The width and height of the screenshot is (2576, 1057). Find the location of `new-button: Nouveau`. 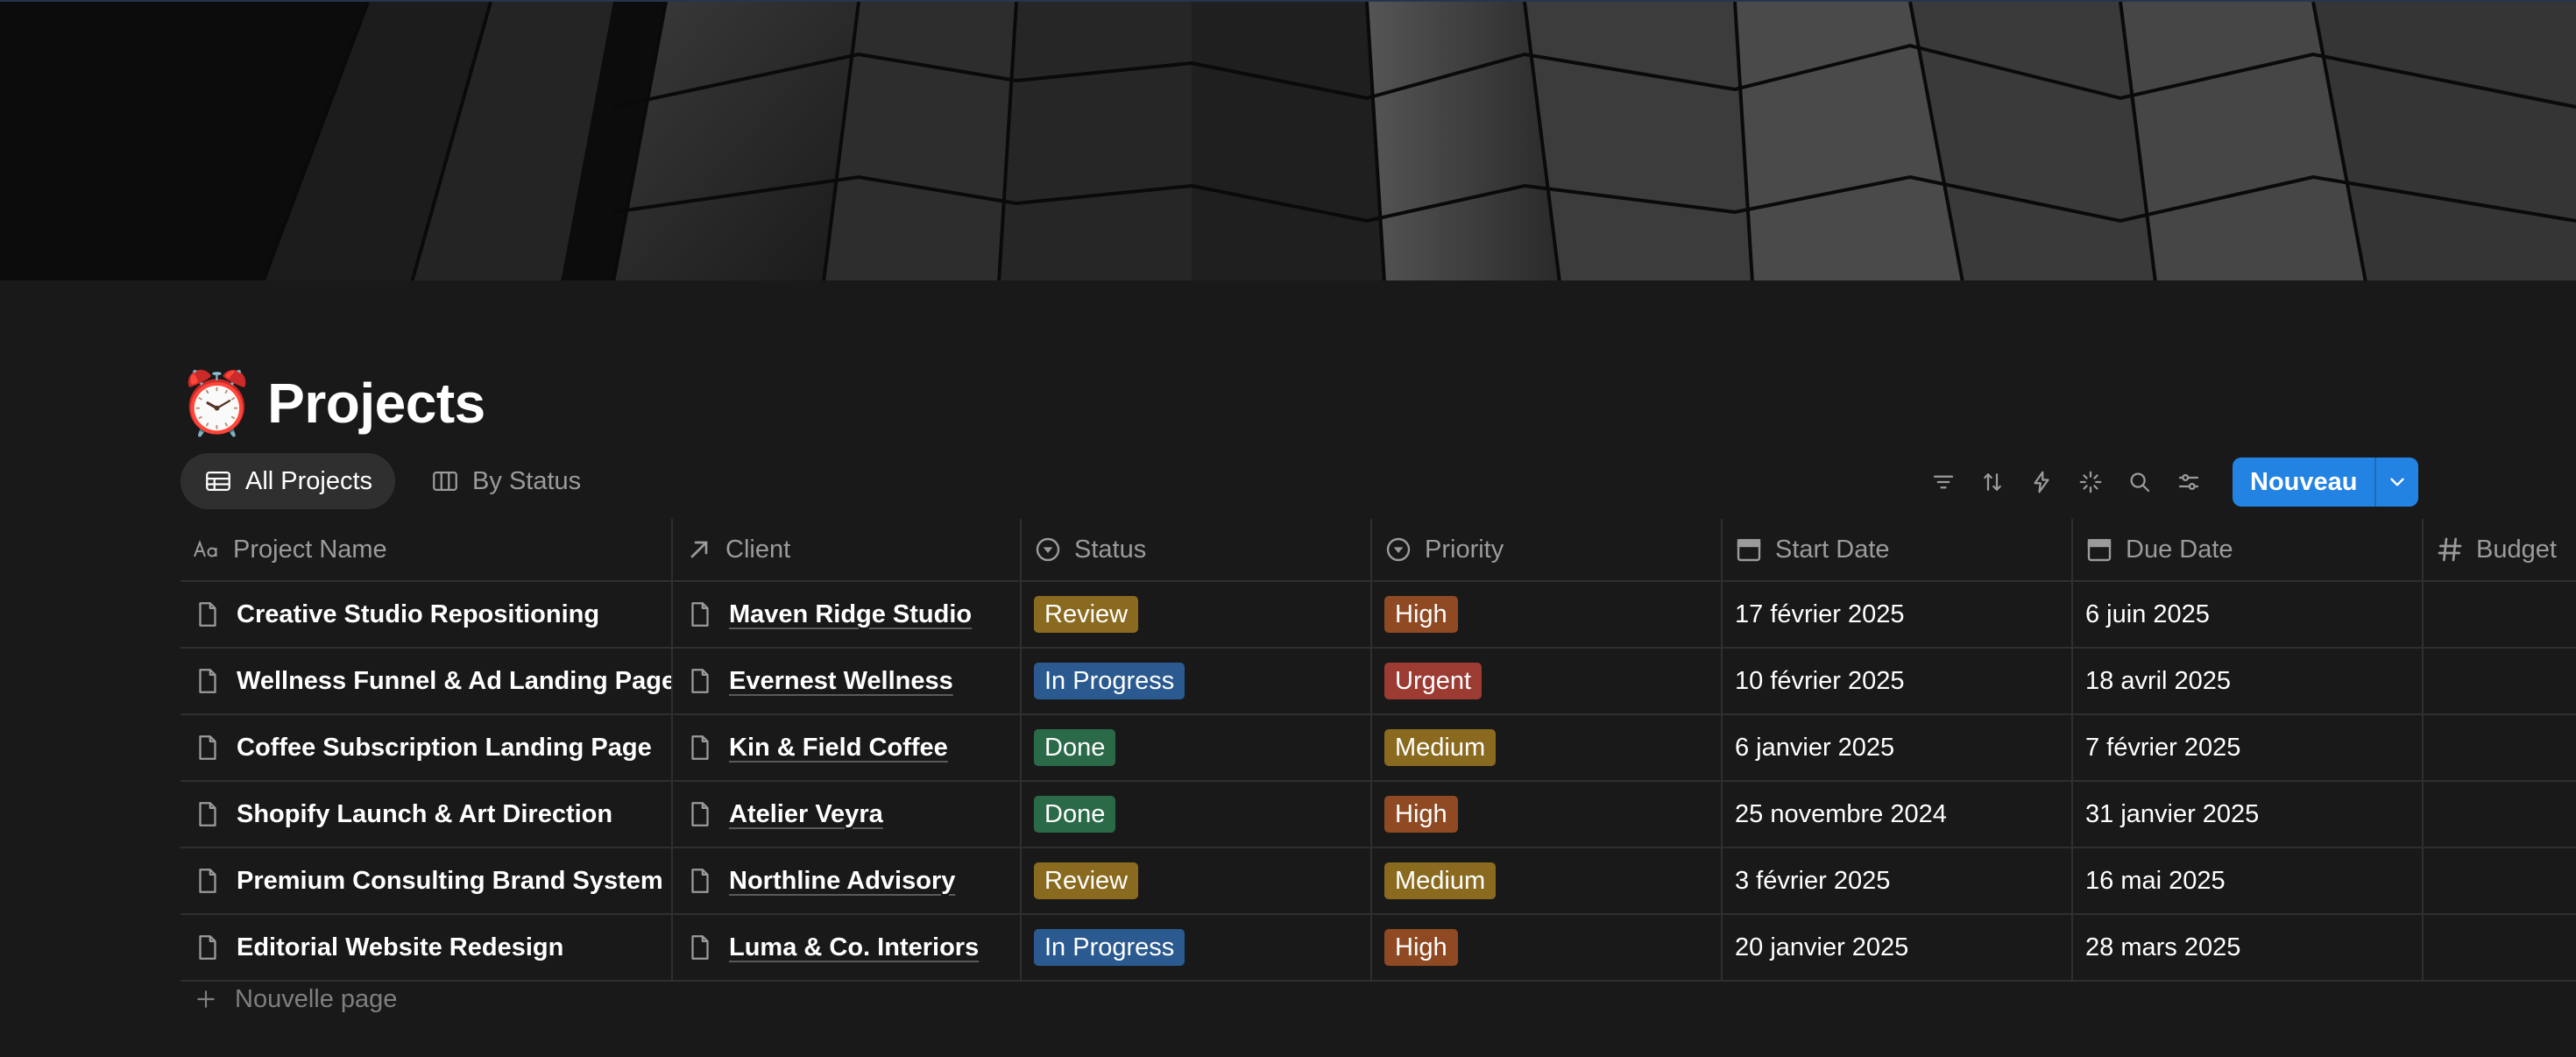

new-button: Nouveau is located at coordinates (2303, 482).